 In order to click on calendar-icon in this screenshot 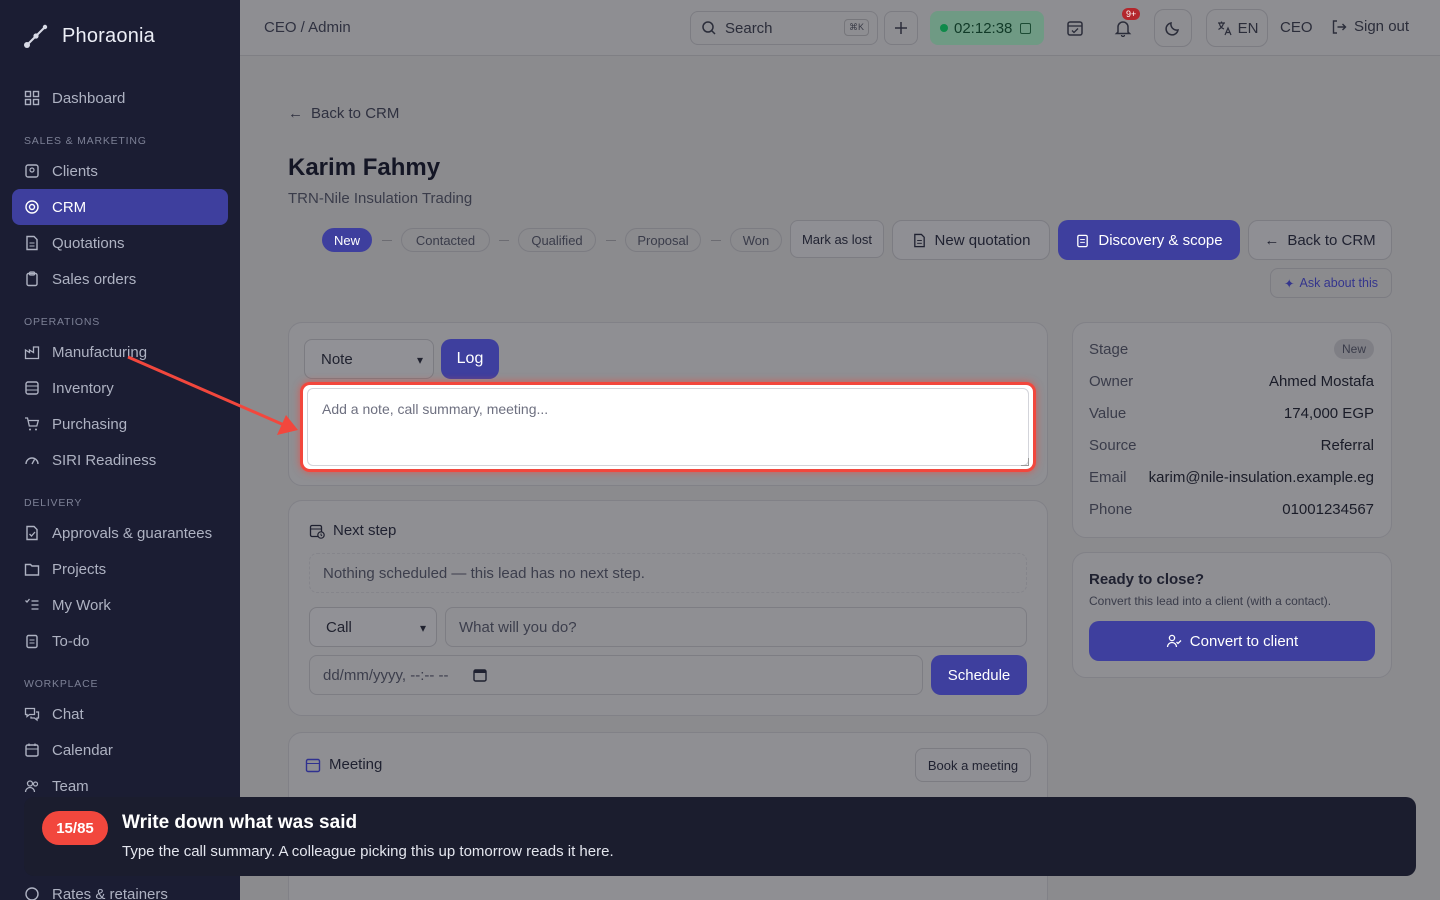, I will do `click(32, 750)`.